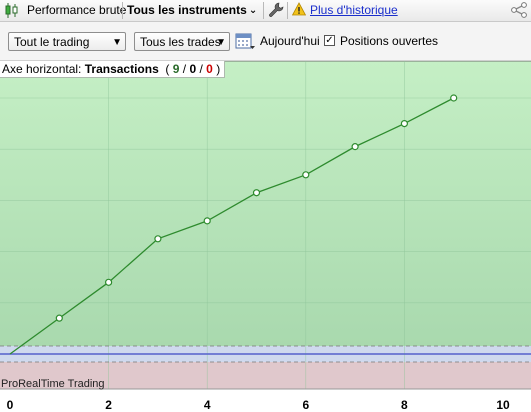 The image size is (531, 412). I want to click on instruments-dropdown: Tous les instruments ⌄, so click(192, 10).